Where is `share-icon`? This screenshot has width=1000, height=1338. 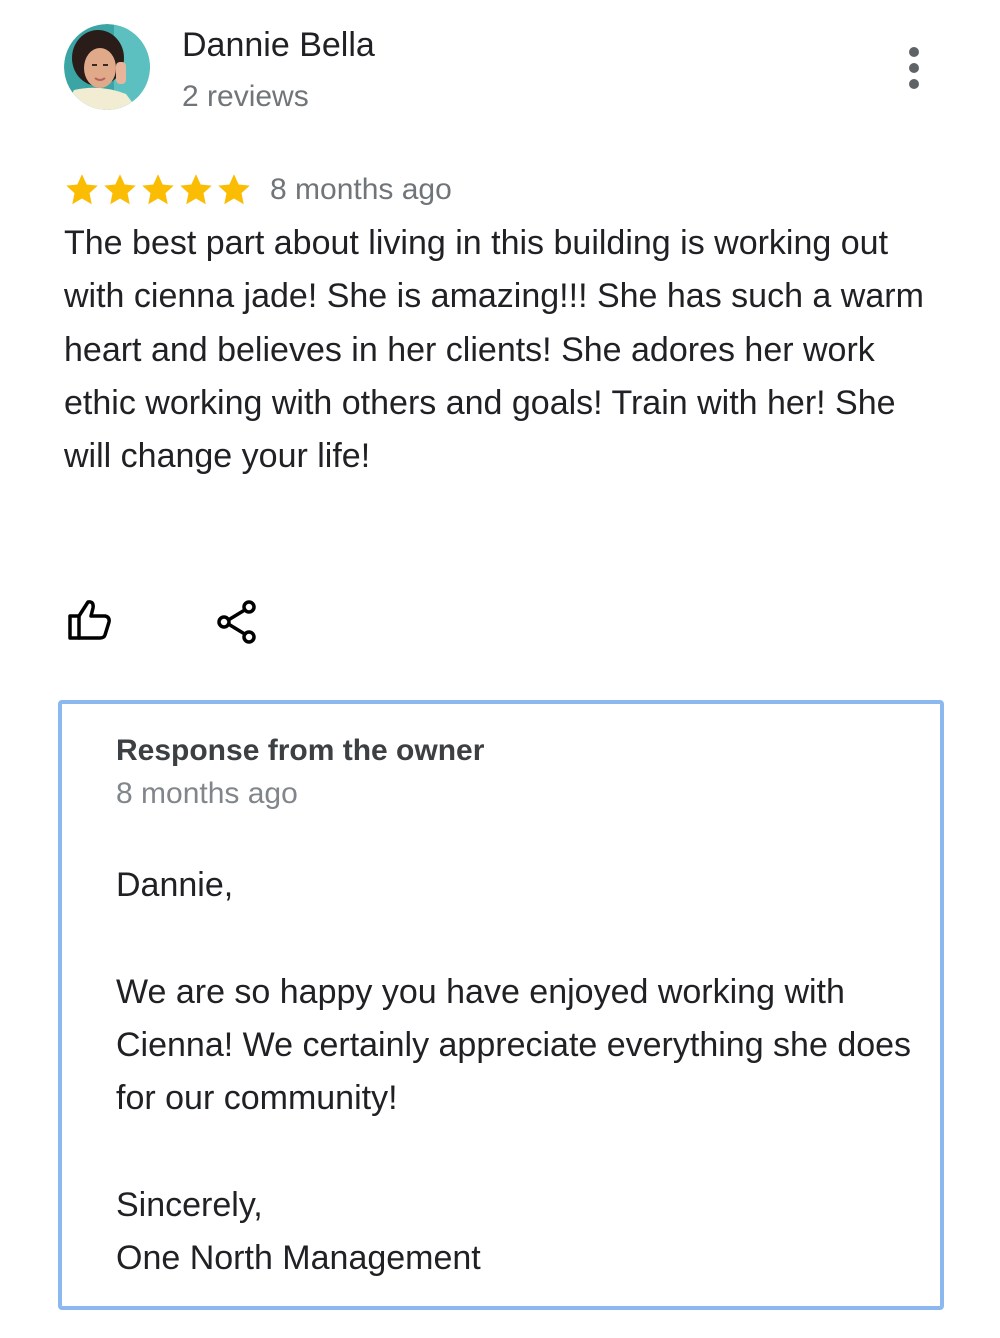
share-icon is located at coordinates (236, 622).